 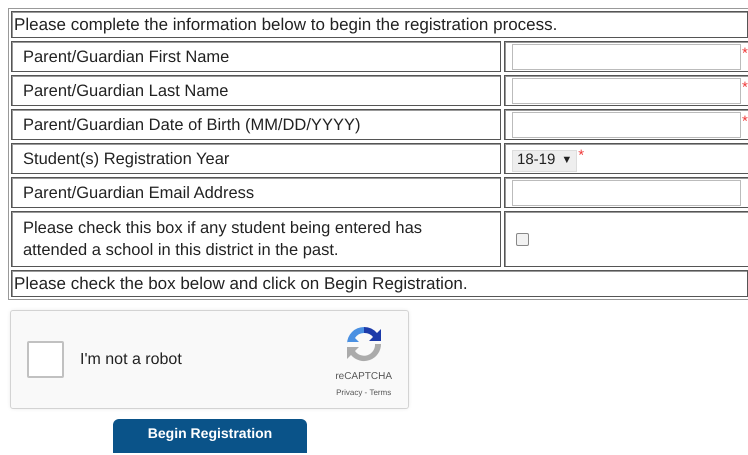 What do you see at coordinates (379, 283) in the screenshot?
I see `instruction-text: Please check the box below and click on Begin Registration.` at bounding box center [379, 283].